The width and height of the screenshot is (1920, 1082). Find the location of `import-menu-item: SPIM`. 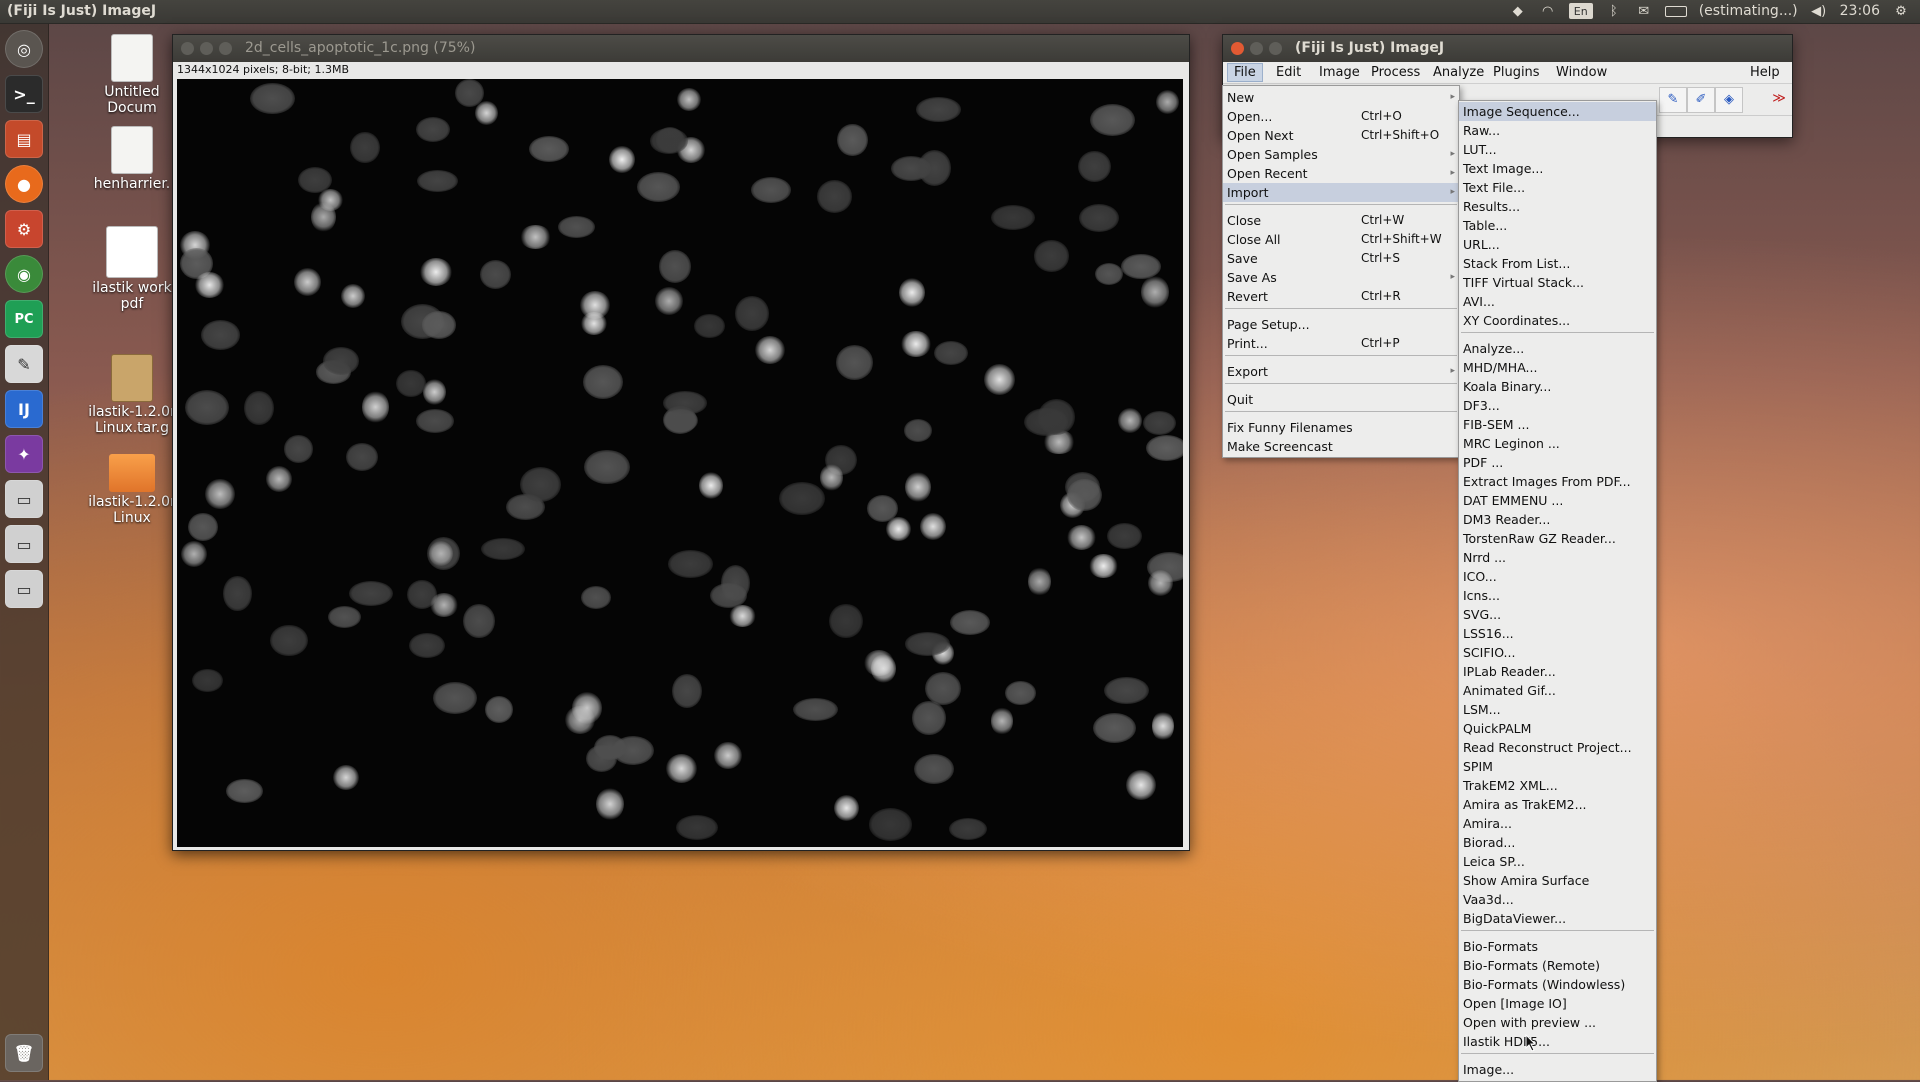

import-menu-item: SPIM is located at coordinates (1557, 766).